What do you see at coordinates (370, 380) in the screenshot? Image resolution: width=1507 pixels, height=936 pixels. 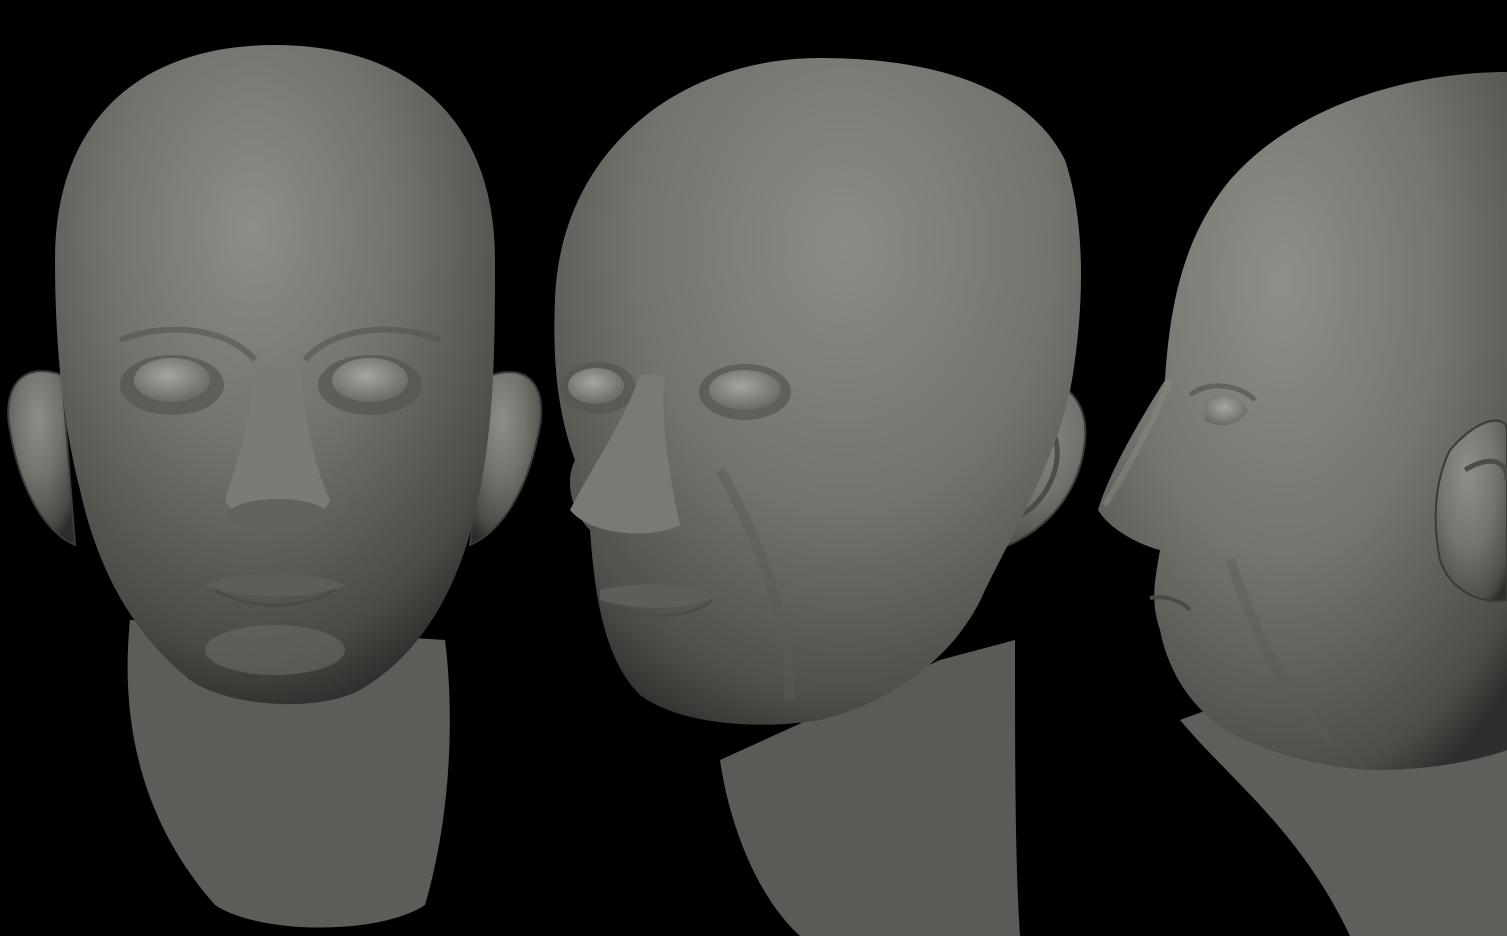 I see `front-right-eye` at bounding box center [370, 380].